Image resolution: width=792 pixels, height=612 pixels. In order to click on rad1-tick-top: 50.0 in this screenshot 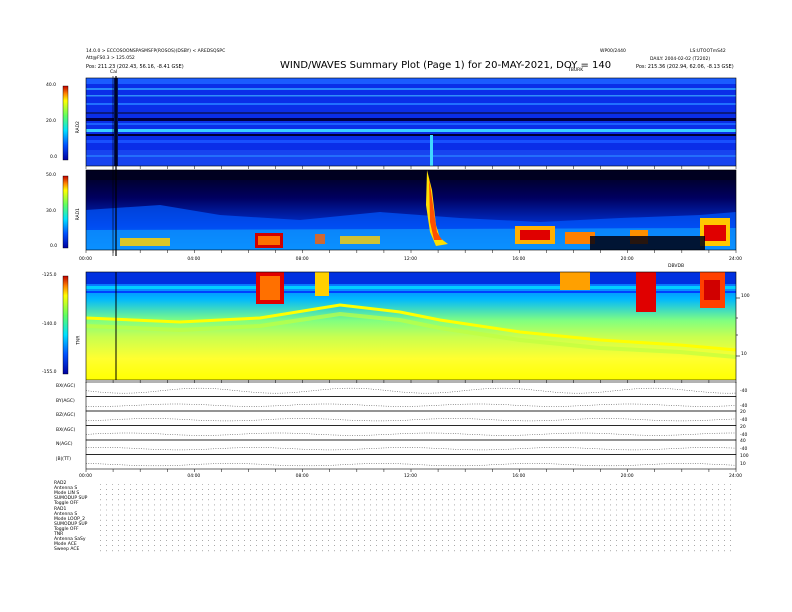, I will do `click(51, 175)`.